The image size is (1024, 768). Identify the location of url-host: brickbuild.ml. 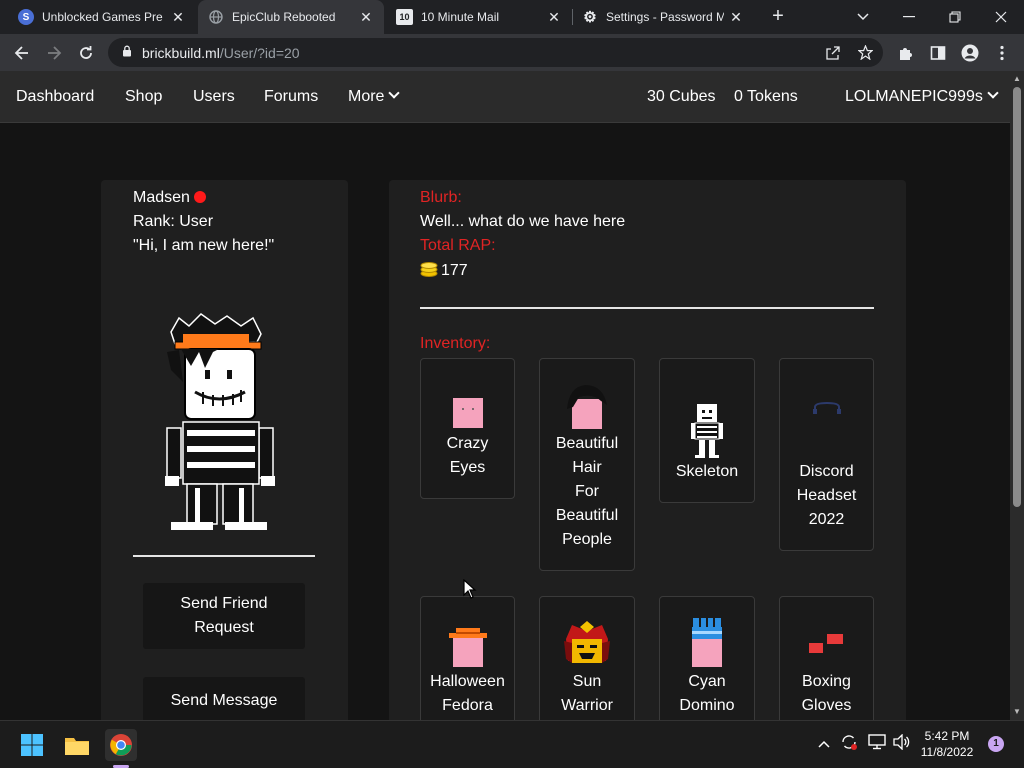
(181, 52).